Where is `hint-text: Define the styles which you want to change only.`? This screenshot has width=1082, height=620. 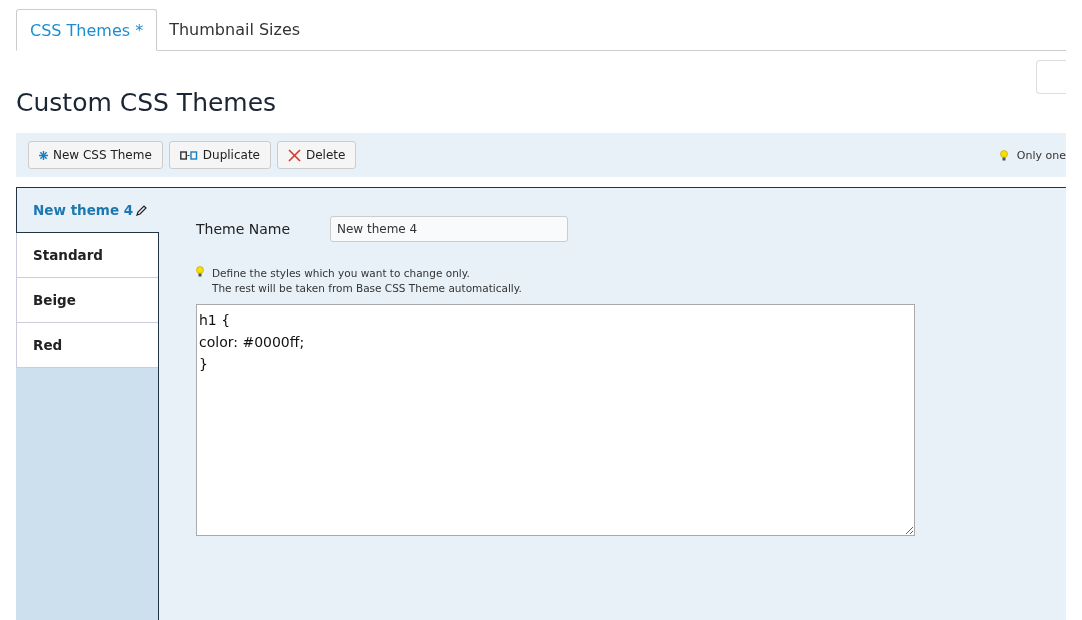 hint-text: Define the styles which you want to change only. is located at coordinates (341, 273).